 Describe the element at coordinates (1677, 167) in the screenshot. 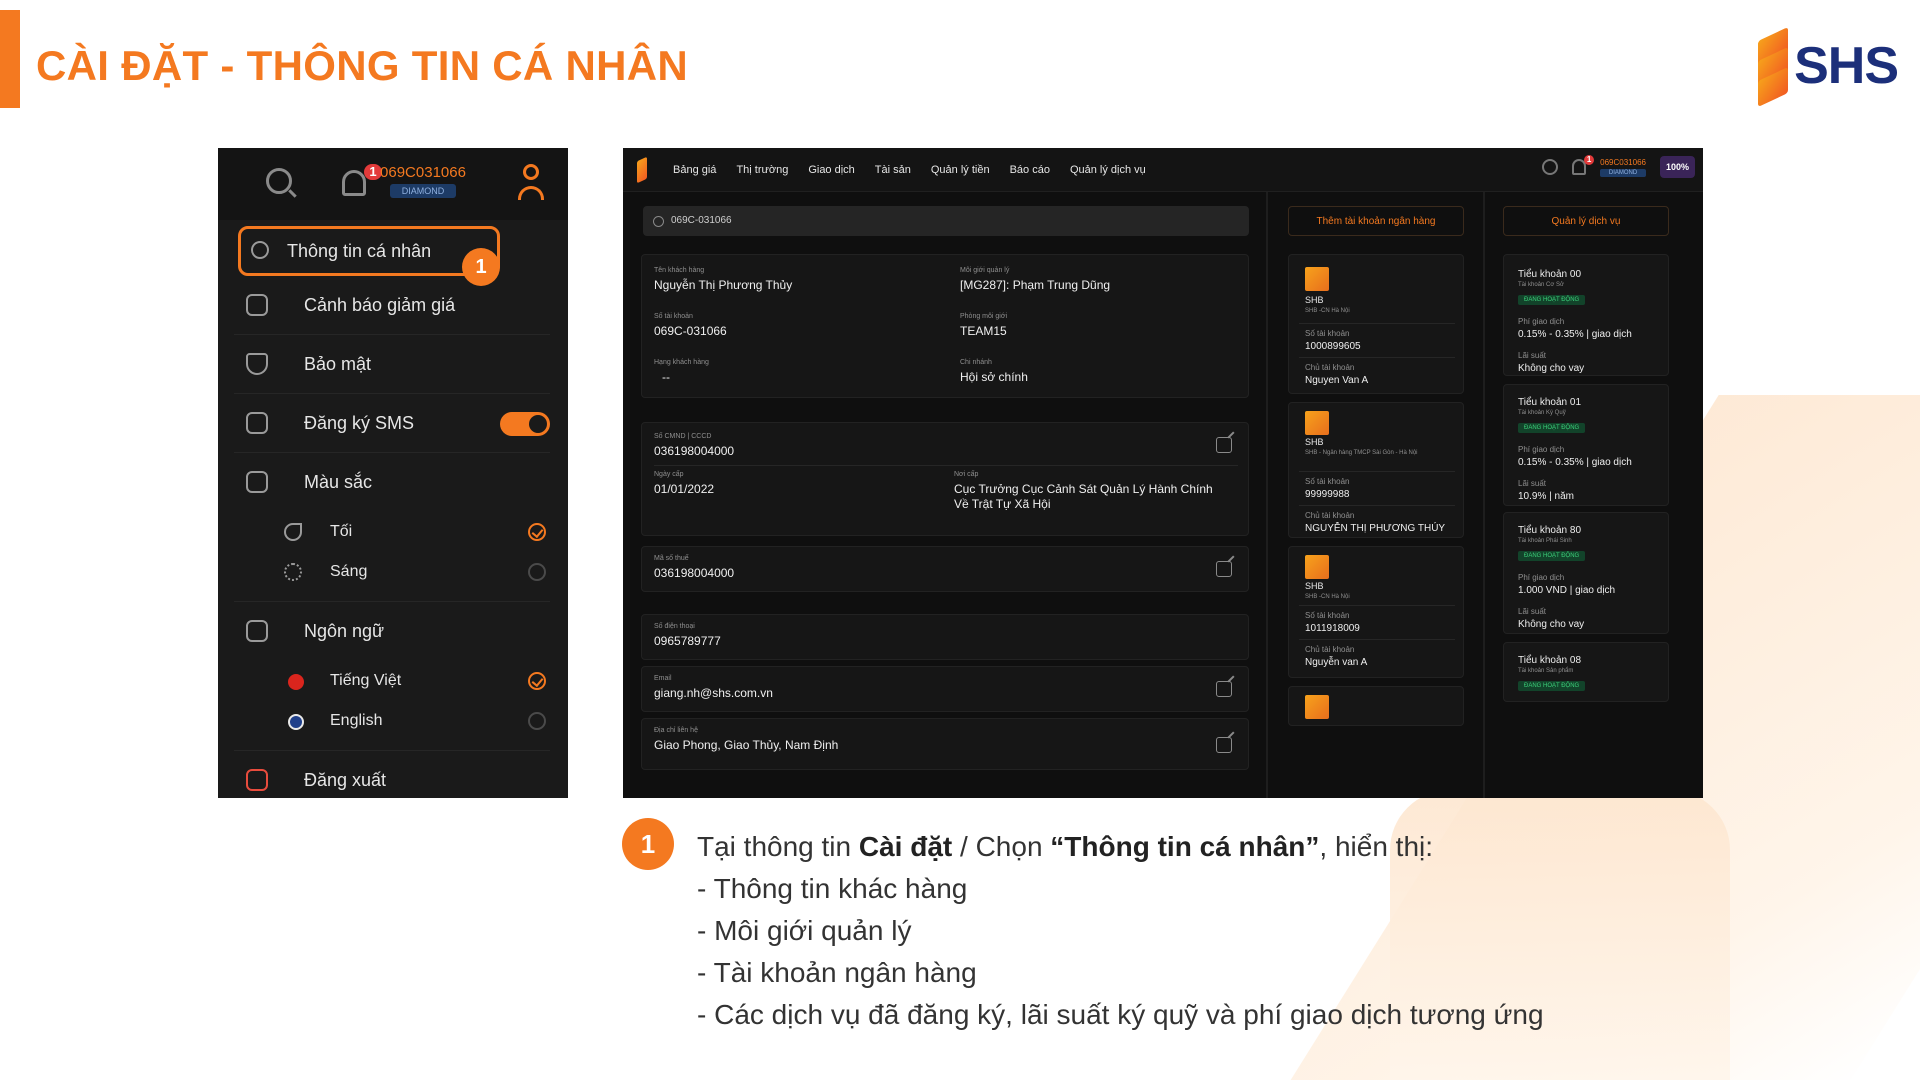

I see `zoom-percent: 100%` at that location.